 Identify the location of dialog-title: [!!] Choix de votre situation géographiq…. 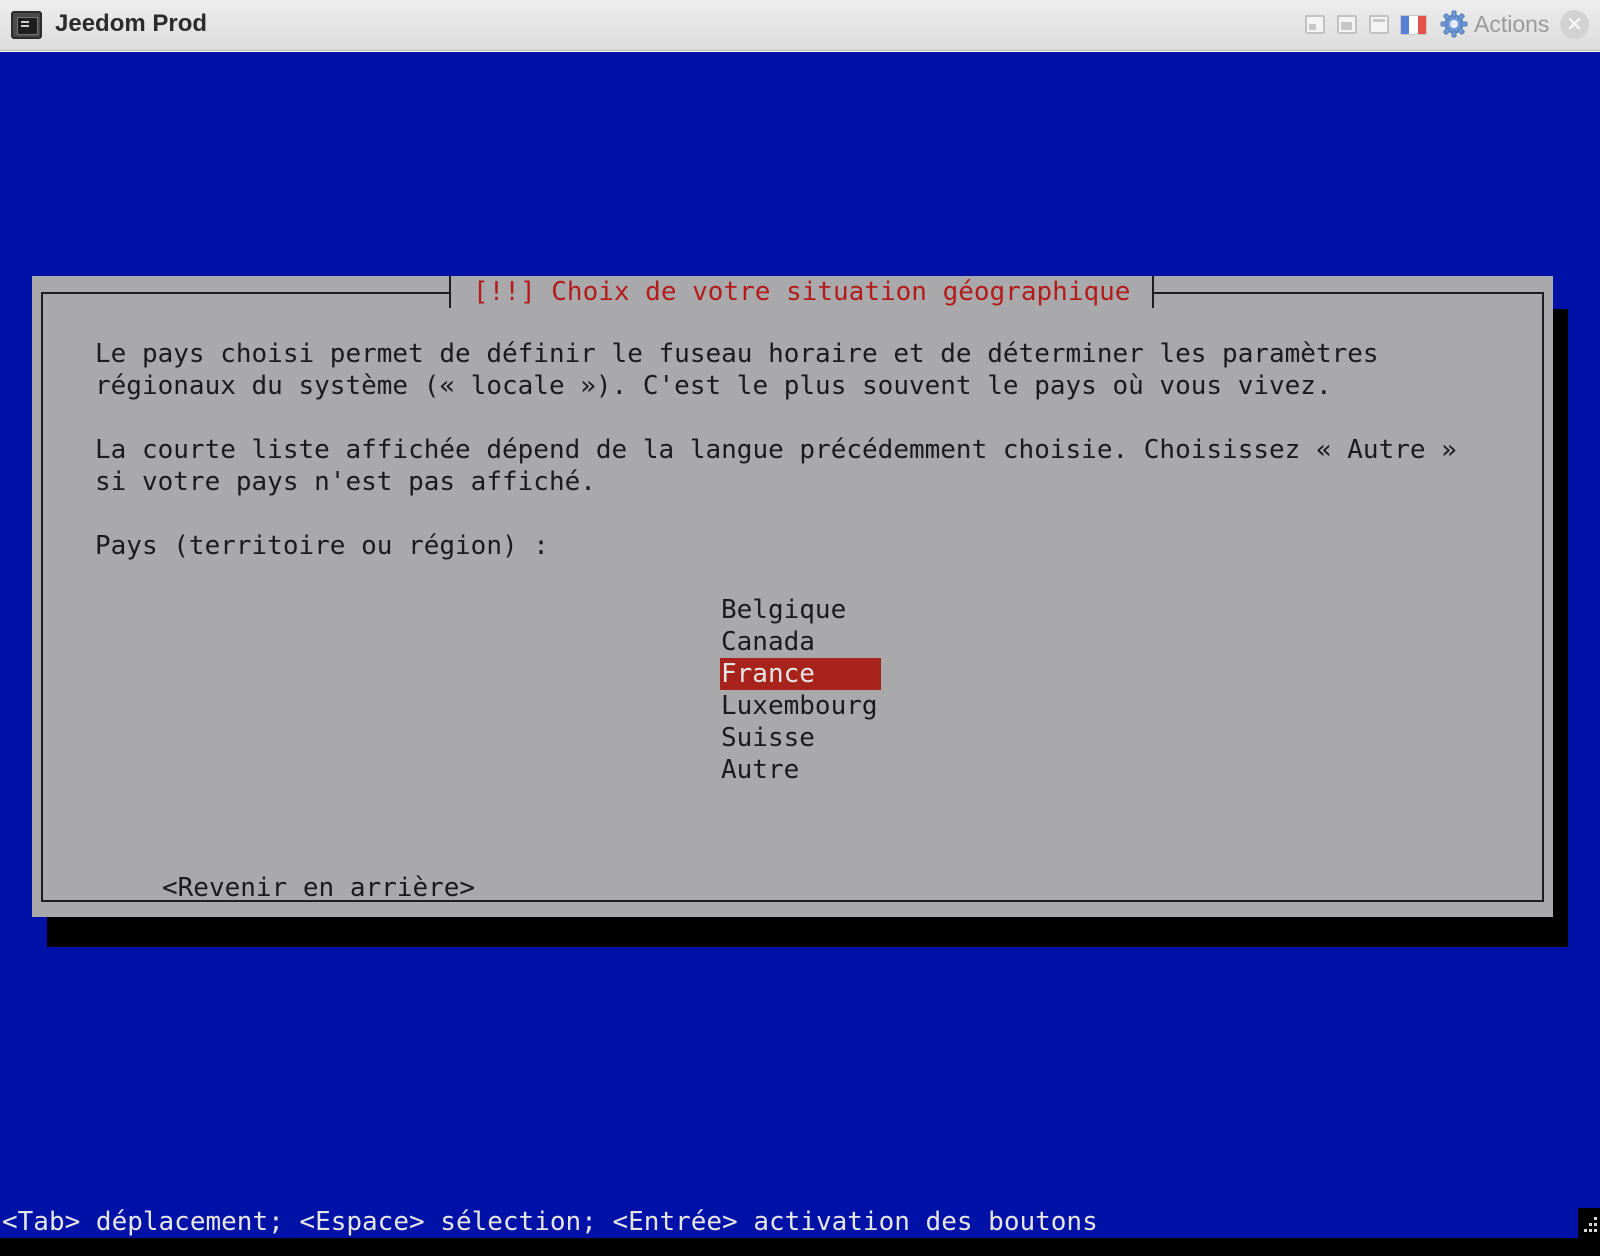
(802, 292).